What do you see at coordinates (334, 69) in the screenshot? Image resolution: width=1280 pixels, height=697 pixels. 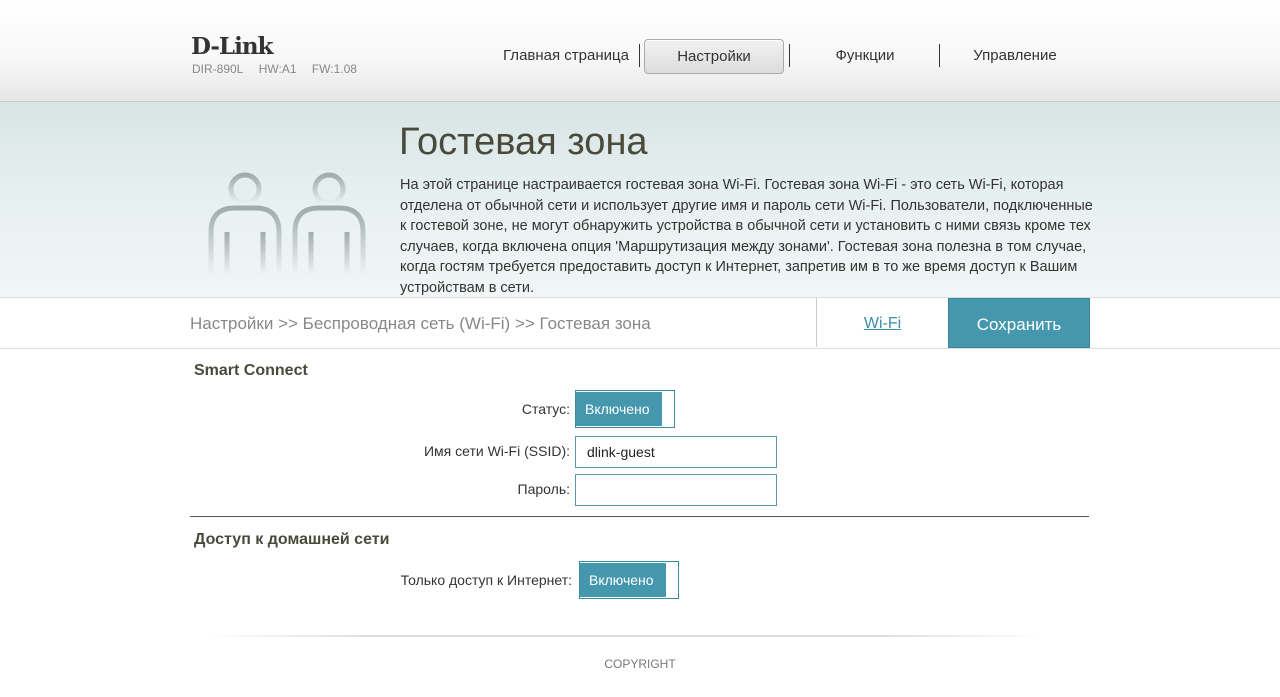 I see `firmware-version: FW:1.08` at bounding box center [334, 69].